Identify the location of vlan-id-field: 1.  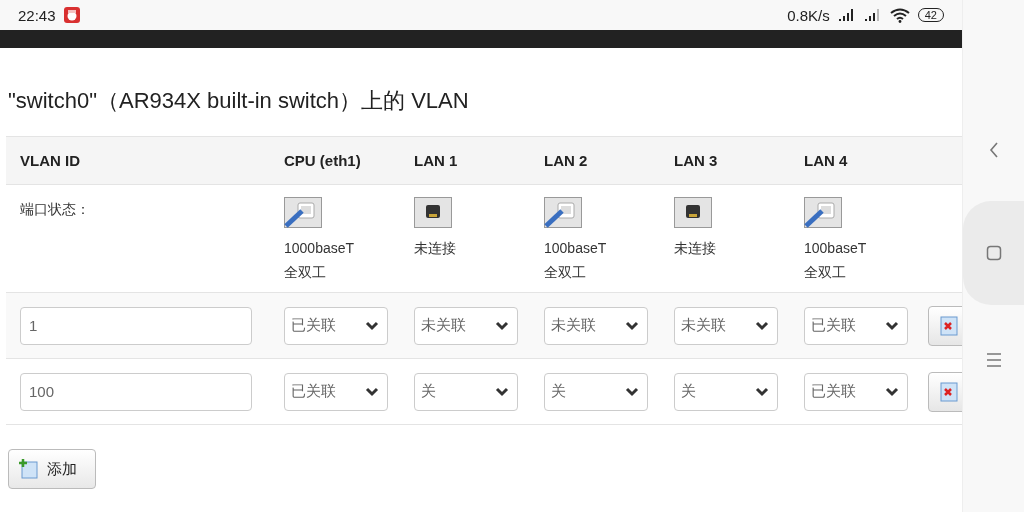
(136, 325).